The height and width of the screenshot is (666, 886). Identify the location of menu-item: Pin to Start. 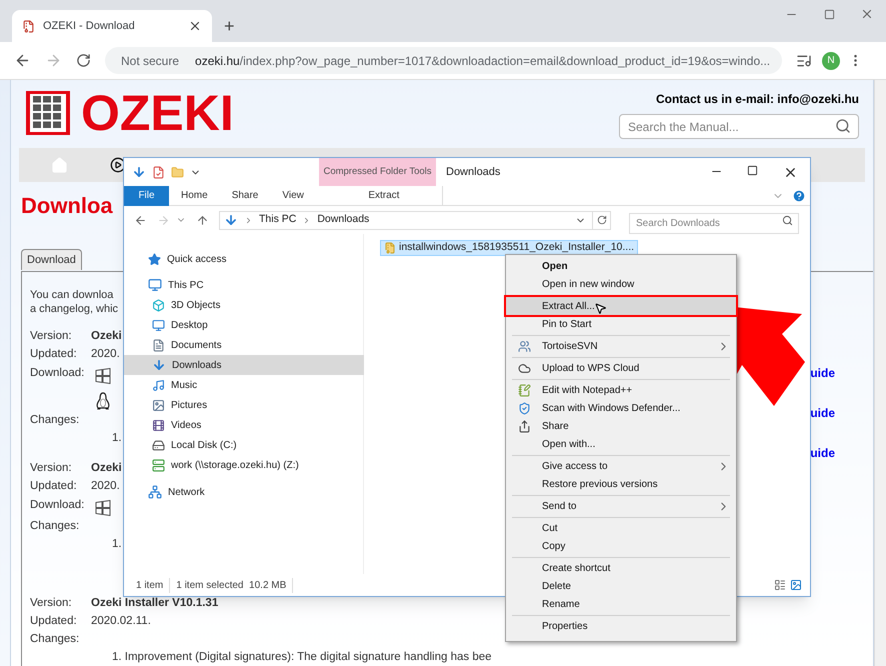
(621, 324).